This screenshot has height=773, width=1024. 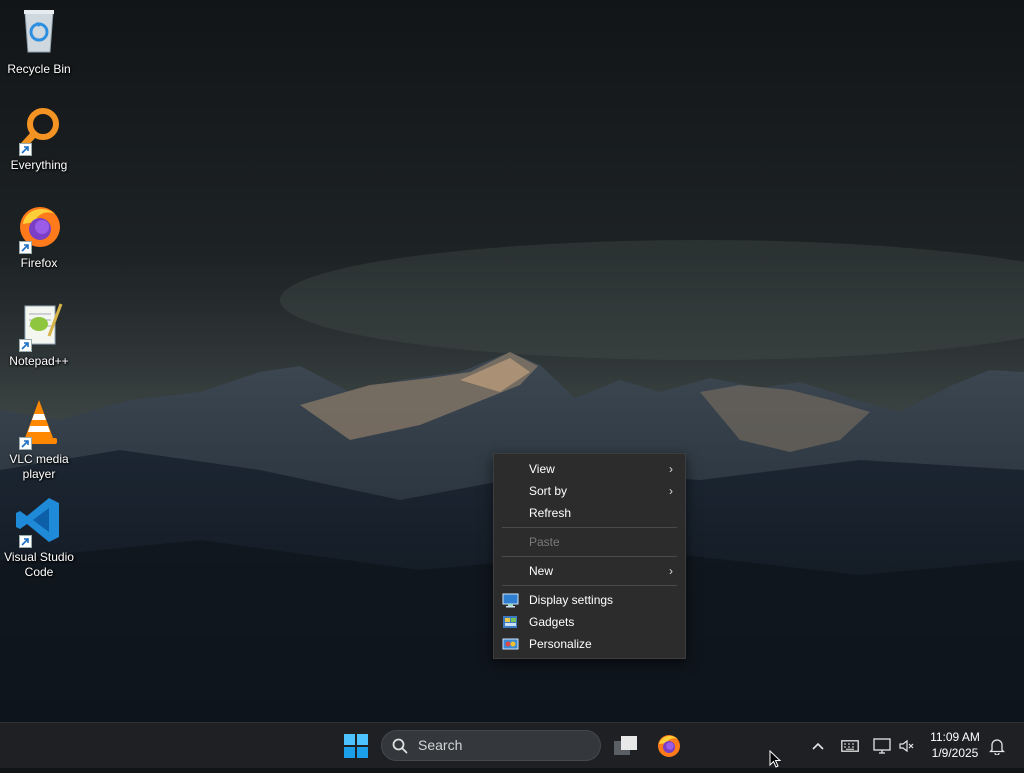 I want to click on desktop-icon-firefox: Firefox, so click(x=39, y=236).